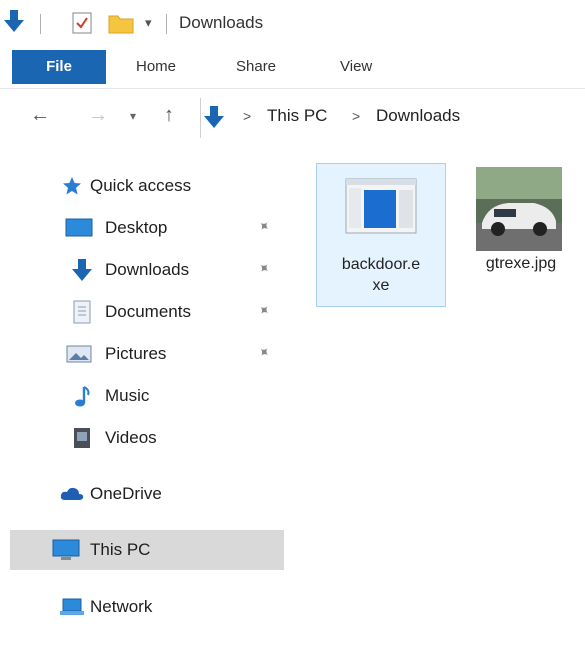 The height and width of the screenshot is (645, 585). What do you see at coordinates (381, 208) in the screenshot?
I see `application-icon` at bounding box center [381, 208].